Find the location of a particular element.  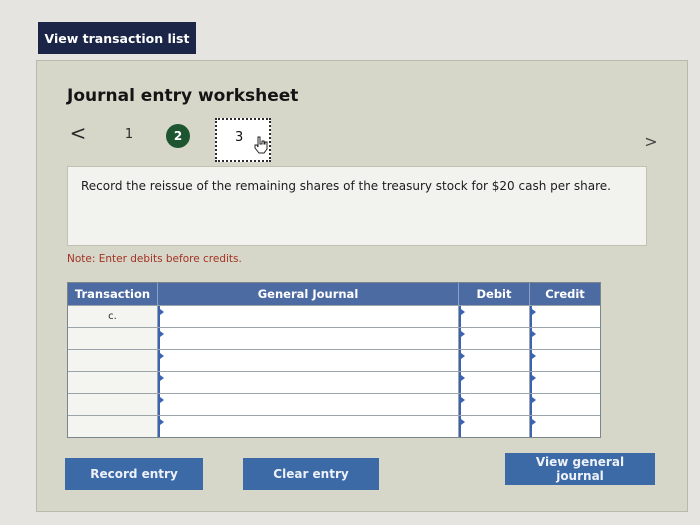

transaction-label: c. is located at coordinates (112, 316).